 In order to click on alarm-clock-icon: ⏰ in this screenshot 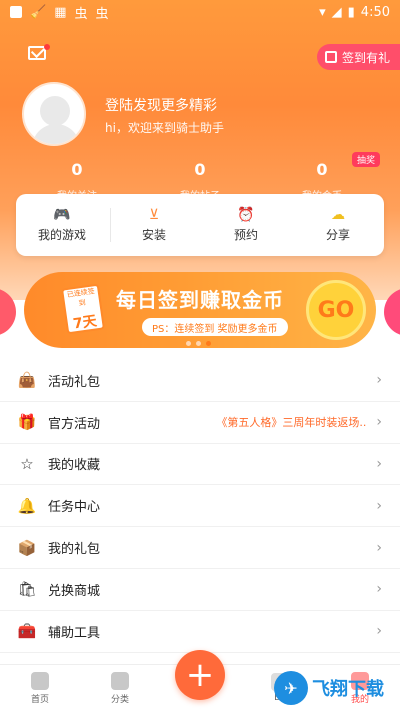, I will do `click(246, 214)`.